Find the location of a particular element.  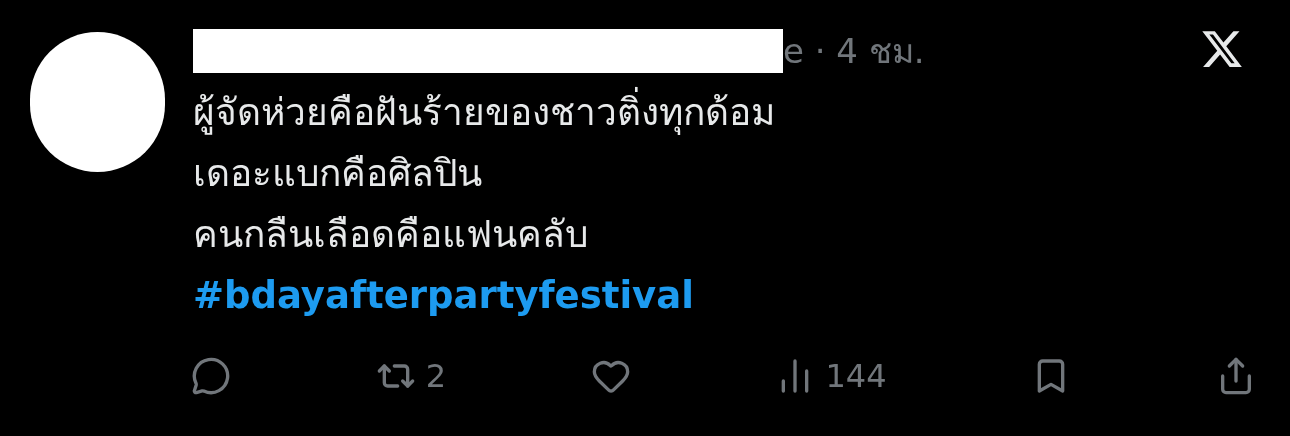

views-button: 144 is located at coordinates (831, 376).